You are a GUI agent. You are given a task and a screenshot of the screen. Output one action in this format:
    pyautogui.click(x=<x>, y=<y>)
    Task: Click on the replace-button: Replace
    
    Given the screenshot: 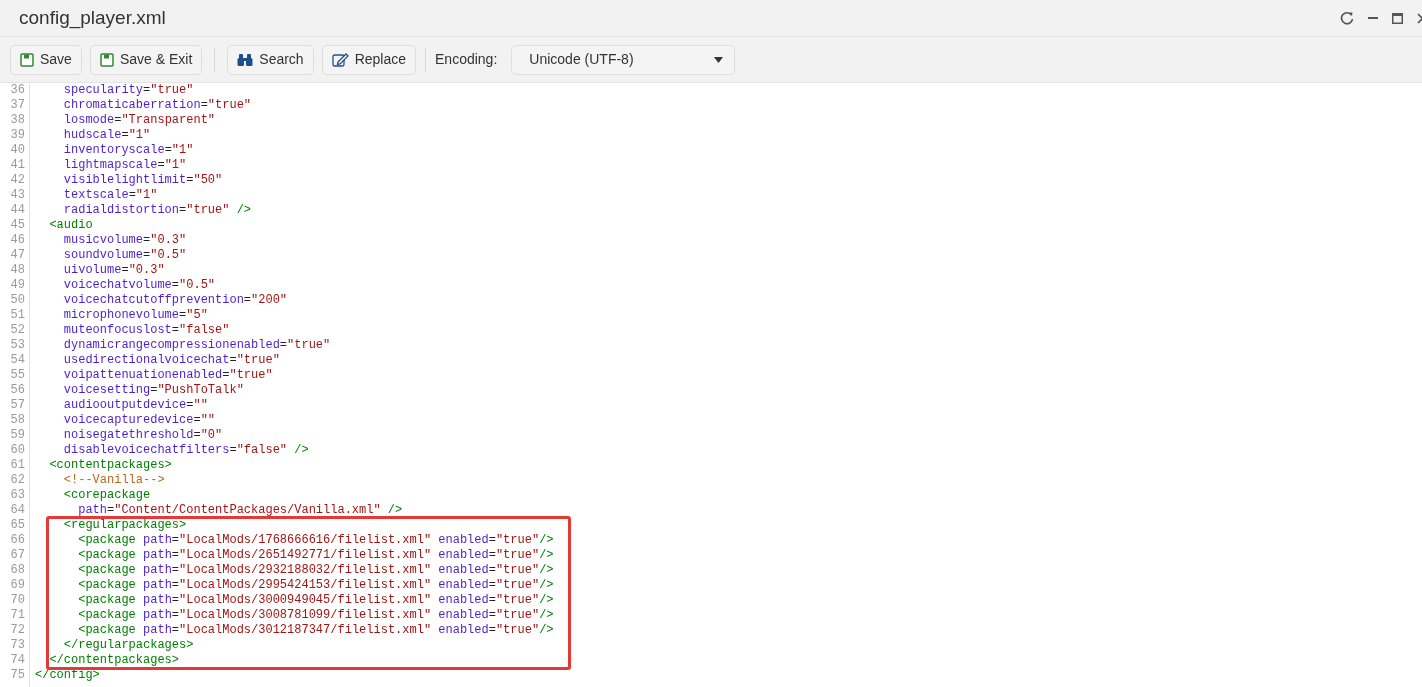 What is the action you would take?
    pyautogui.click(x=369, y=59)
    